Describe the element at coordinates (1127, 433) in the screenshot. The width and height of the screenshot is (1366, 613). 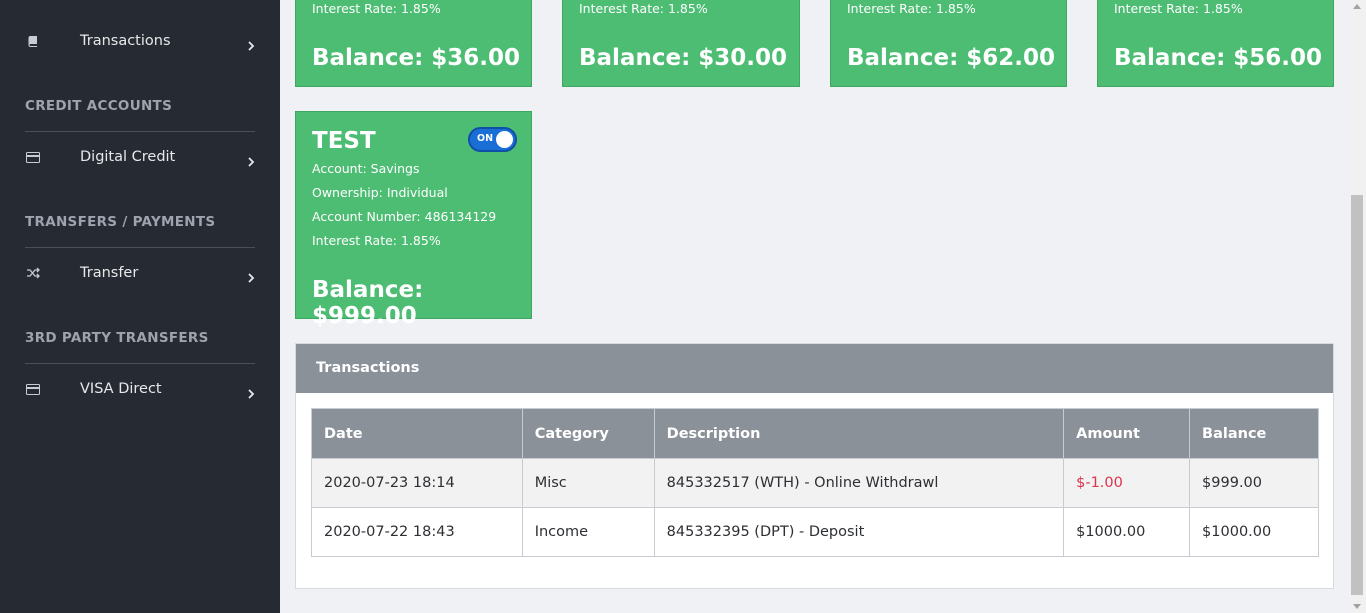
I see `column-header-amount: Amount` at that location.